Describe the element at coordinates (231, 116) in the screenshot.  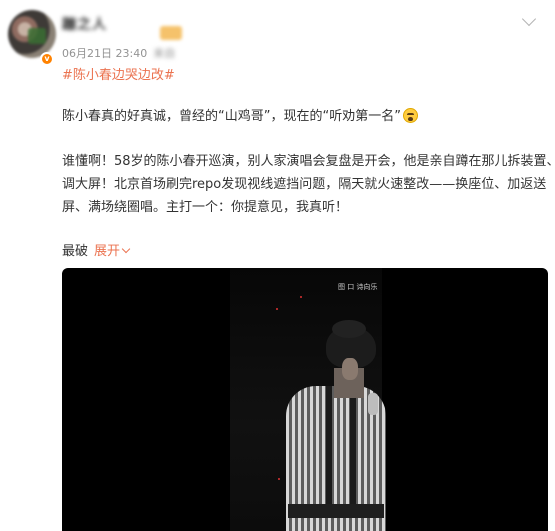
I see `post-paragraph-1-text: 陈小春真的好真诚，曾经的“山鸡哥”，现在的“听劝第一名”` at that location.